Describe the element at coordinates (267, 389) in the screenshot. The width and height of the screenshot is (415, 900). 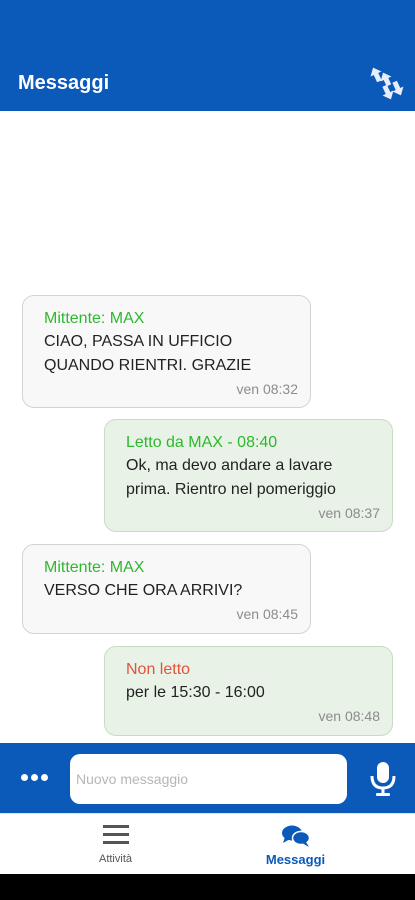
I see `message-time: ven 08:32` at that location.